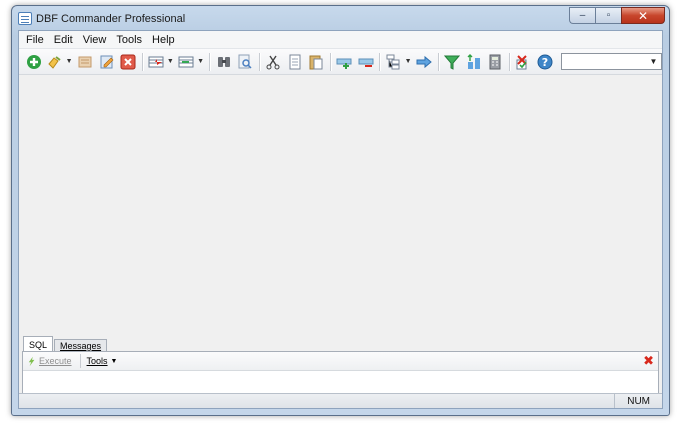 The image size is (682, 423). What do you see at coordinates (163, 40) in the screenshot?
I see `menu-help: Help` at bounding box center [163, 40].